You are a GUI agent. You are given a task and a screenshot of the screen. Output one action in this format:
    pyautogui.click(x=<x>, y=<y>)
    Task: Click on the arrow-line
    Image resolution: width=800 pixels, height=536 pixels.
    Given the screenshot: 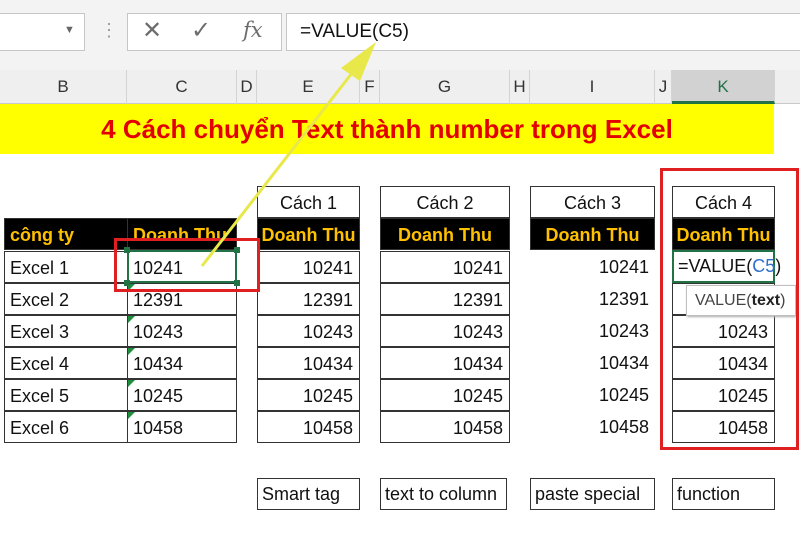 What is the action you would take?
    pyautogui.click(x=277, y=169)
    